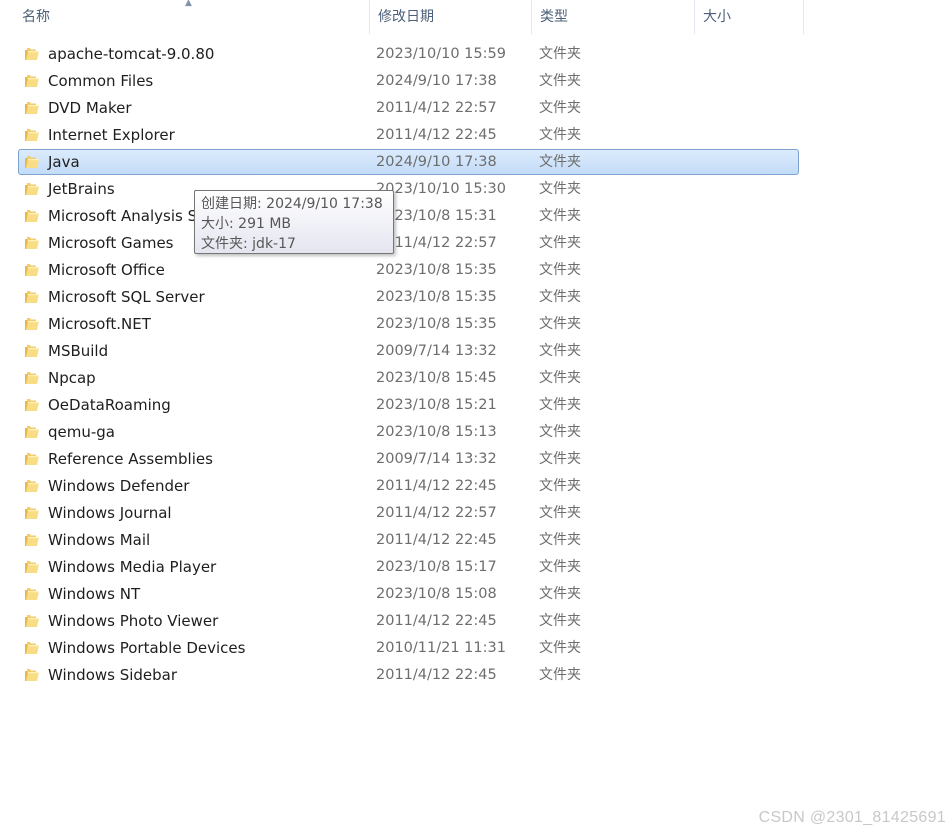  I want to click on column-header: 名称 ▲ 修改日期 类型 大小, so click(476, 17).